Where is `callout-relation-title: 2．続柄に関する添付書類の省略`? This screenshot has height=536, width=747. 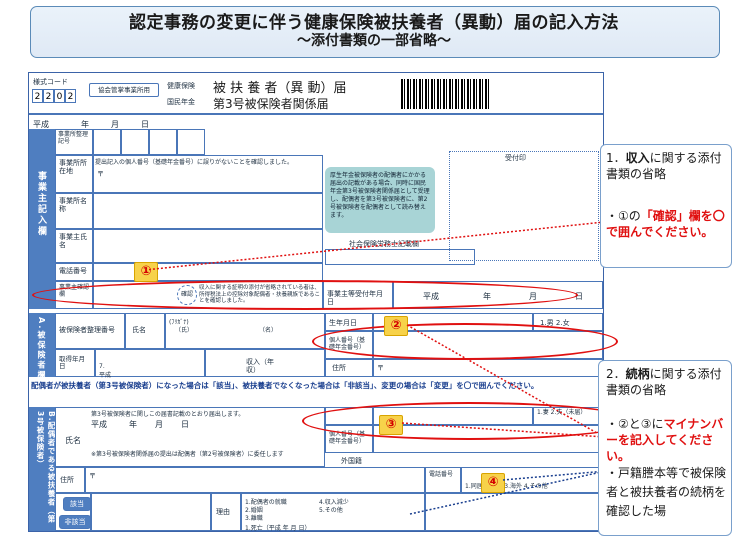
callout-relation-title: 2．続柄に関する添付書類の省略 is located at coordinates (664, 382).